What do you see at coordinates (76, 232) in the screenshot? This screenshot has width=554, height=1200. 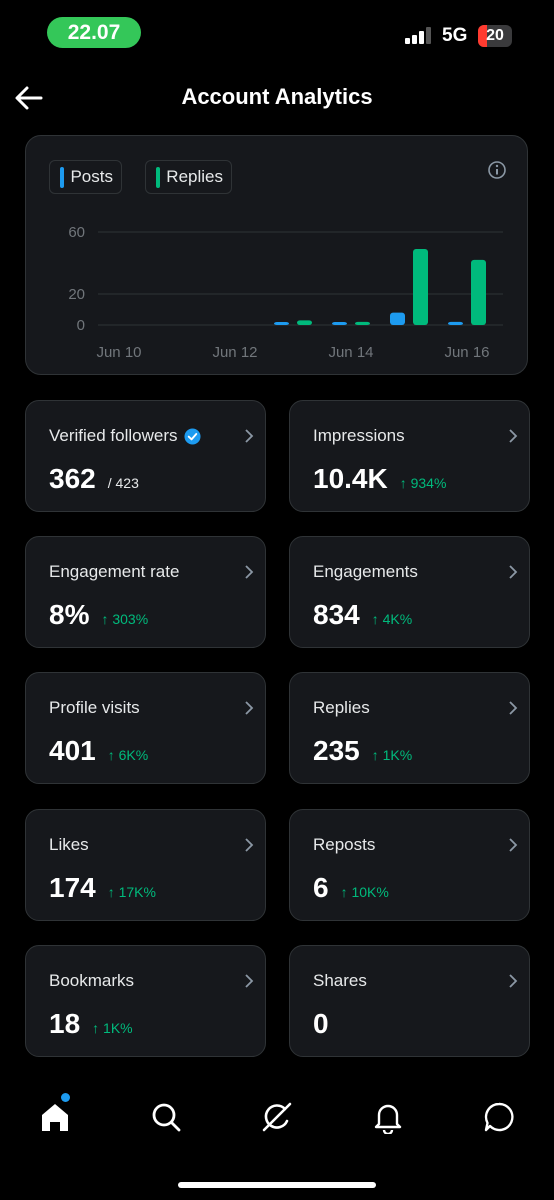 I see `y-tick-label: 60` at bounding box center [76, 232].